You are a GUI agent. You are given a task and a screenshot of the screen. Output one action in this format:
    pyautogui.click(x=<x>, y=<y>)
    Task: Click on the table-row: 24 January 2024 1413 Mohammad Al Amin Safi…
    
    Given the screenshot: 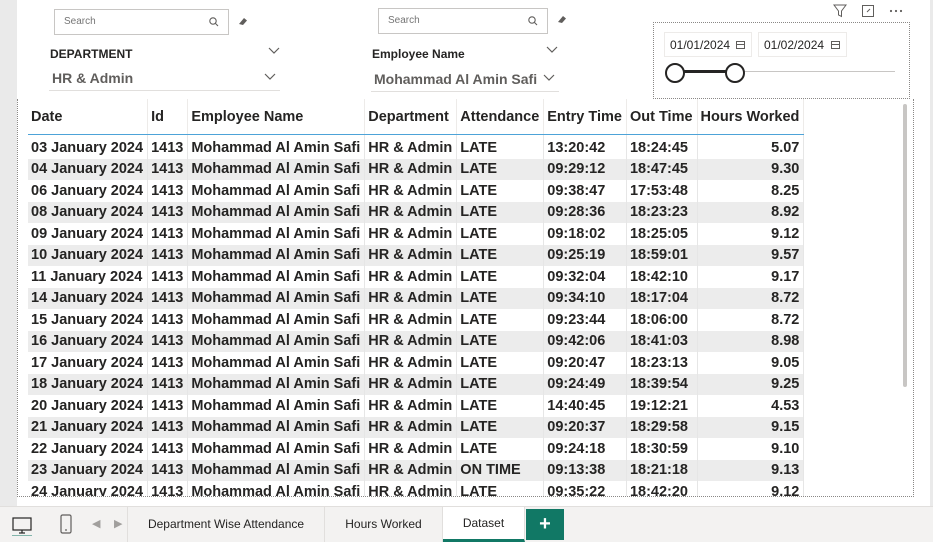 What is the action you would take?
    pyautogui.click(x=416, y=488)
    